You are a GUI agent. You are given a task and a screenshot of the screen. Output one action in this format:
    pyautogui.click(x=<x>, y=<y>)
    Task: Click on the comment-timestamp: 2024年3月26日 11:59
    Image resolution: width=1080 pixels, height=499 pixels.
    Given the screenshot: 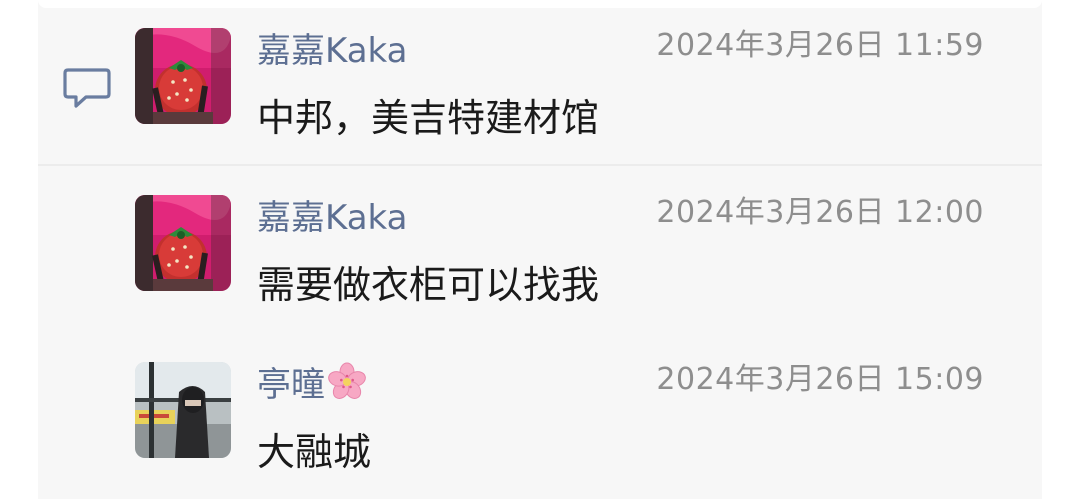 What is the action you would take?
    pyautogui.click(x=820, y=45)
    